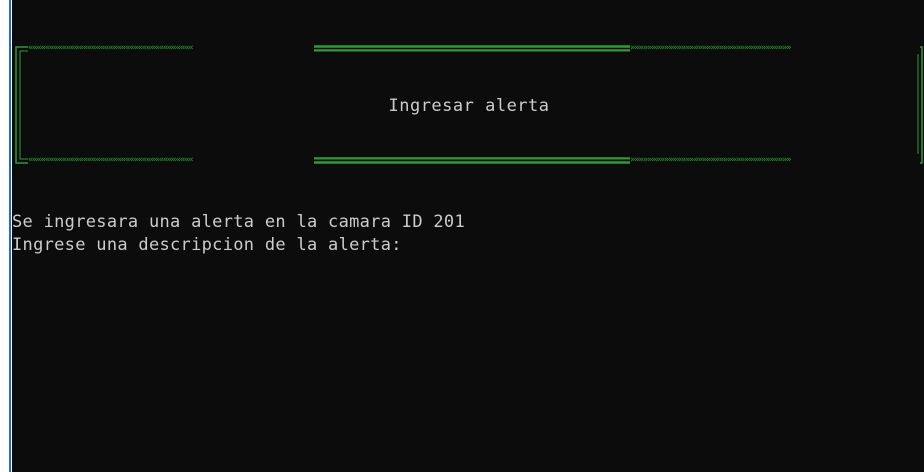  What do you see at coordinates (171, 160) in the screenshot?
I see `banner-left-chevrons-bottom: «««««««««««««««««««««««««««««««««««««««` at bounding box center [171, 160].